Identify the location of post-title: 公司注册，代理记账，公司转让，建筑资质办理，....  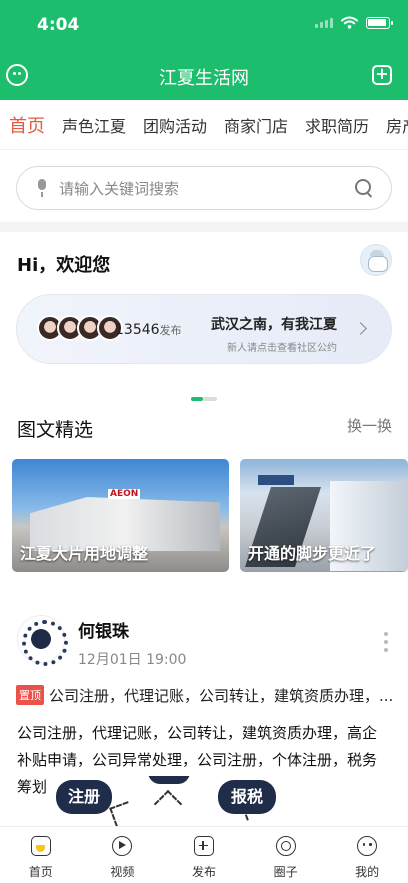
(221, 695).